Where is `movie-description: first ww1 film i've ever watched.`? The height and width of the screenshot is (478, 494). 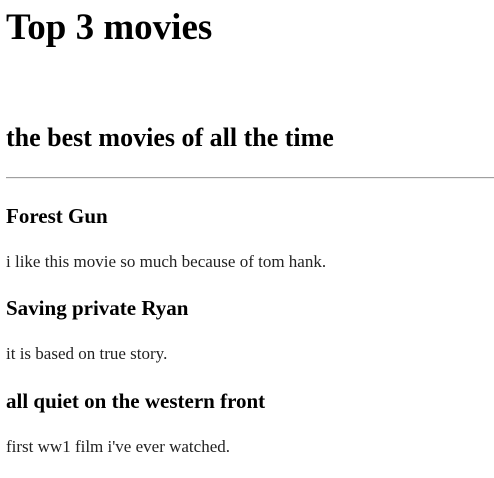
movie-description: first ww1 film i've ever watched. is located at coordinates (118, 446).